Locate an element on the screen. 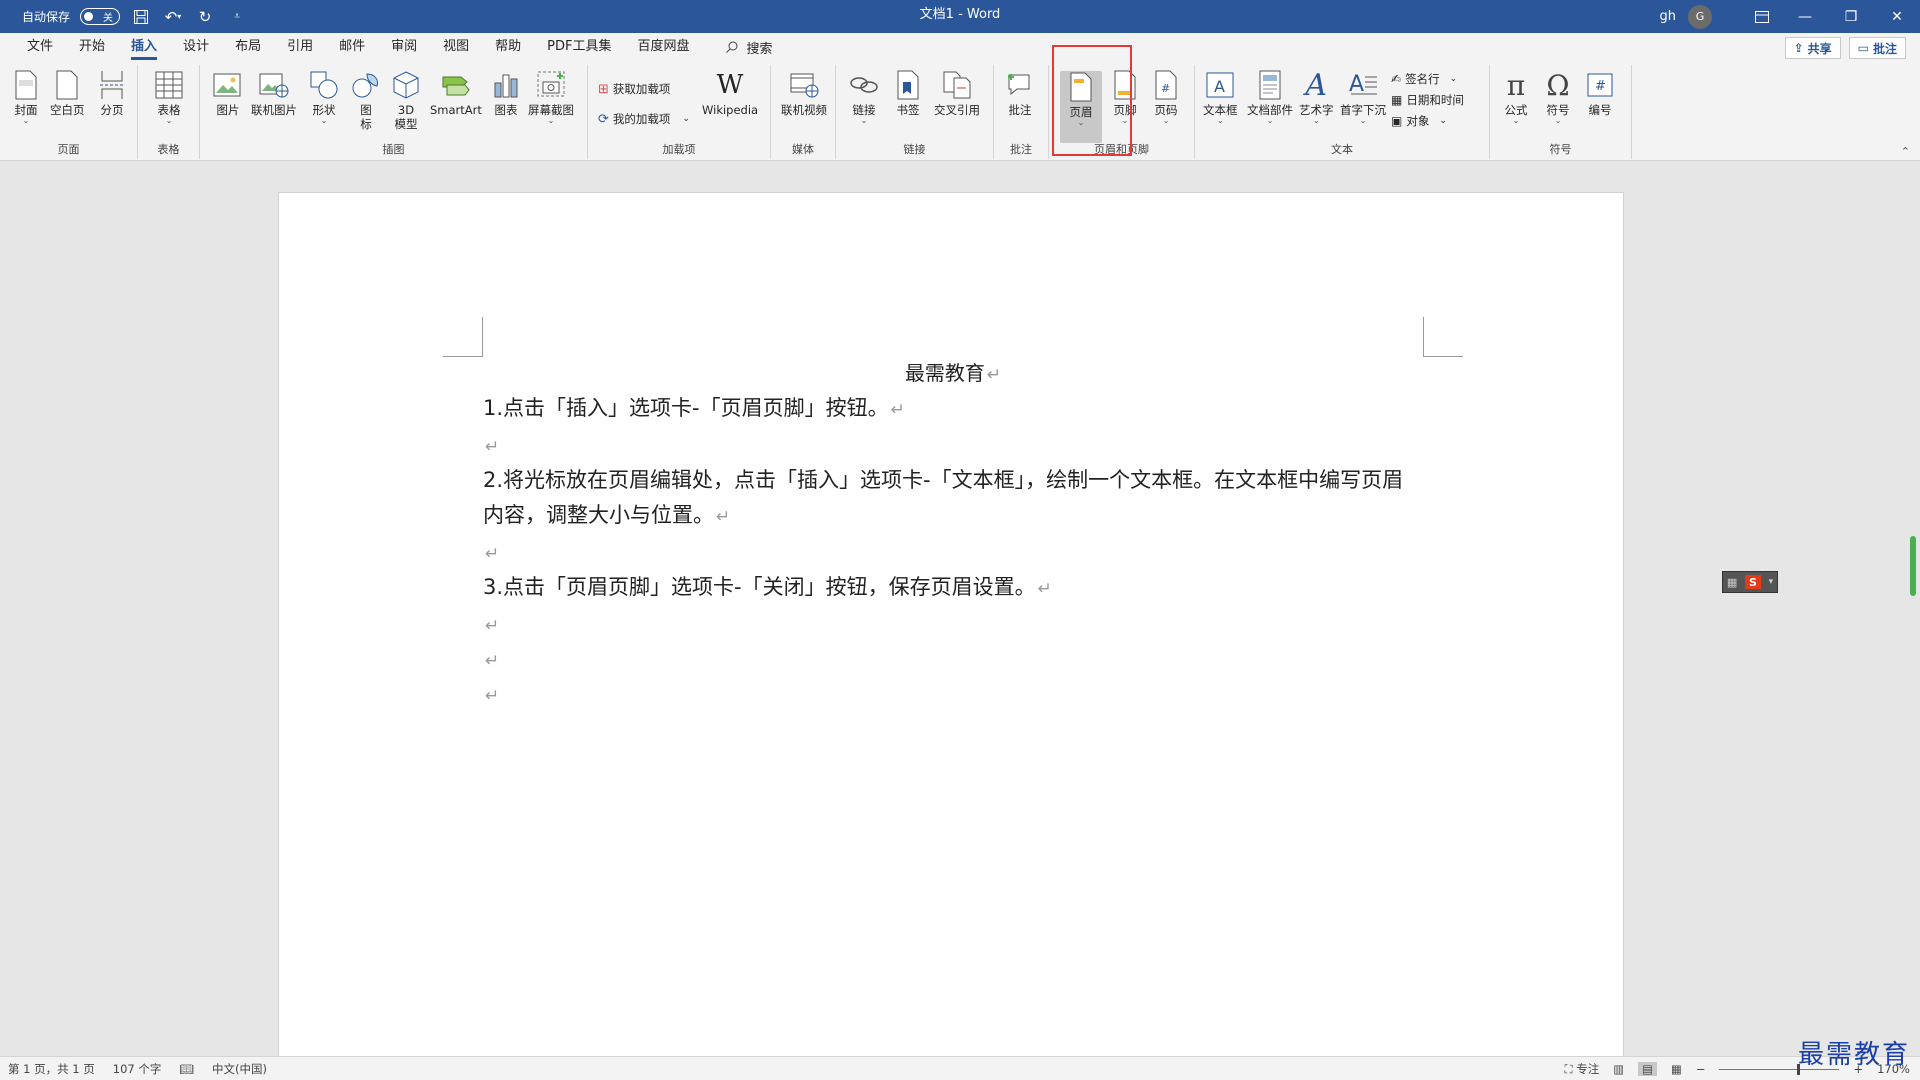 The width and height of the screenshot is (1920, 1080). object-icon: ▣ is located at coordinates (1397, 121).